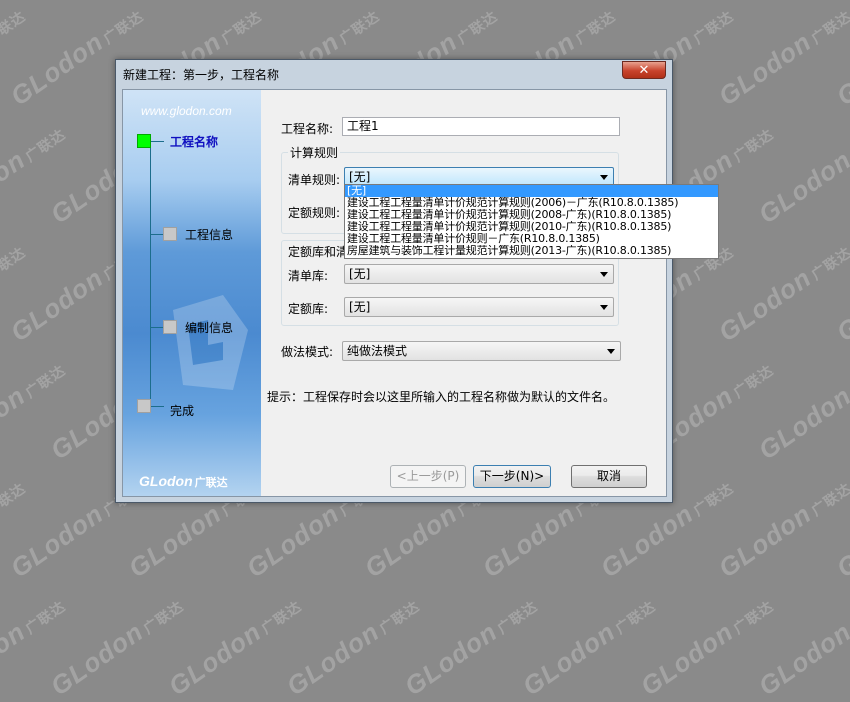 This screenshot has height=702, width=850. Describe the element at coordinates (481, 126) in the screenshot. I see `project-name-input: 工程1` at that location.